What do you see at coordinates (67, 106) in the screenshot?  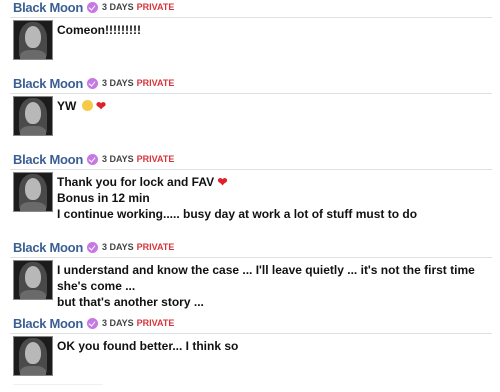 I see `message-line-text: YW` at bounding box center [67, 106].